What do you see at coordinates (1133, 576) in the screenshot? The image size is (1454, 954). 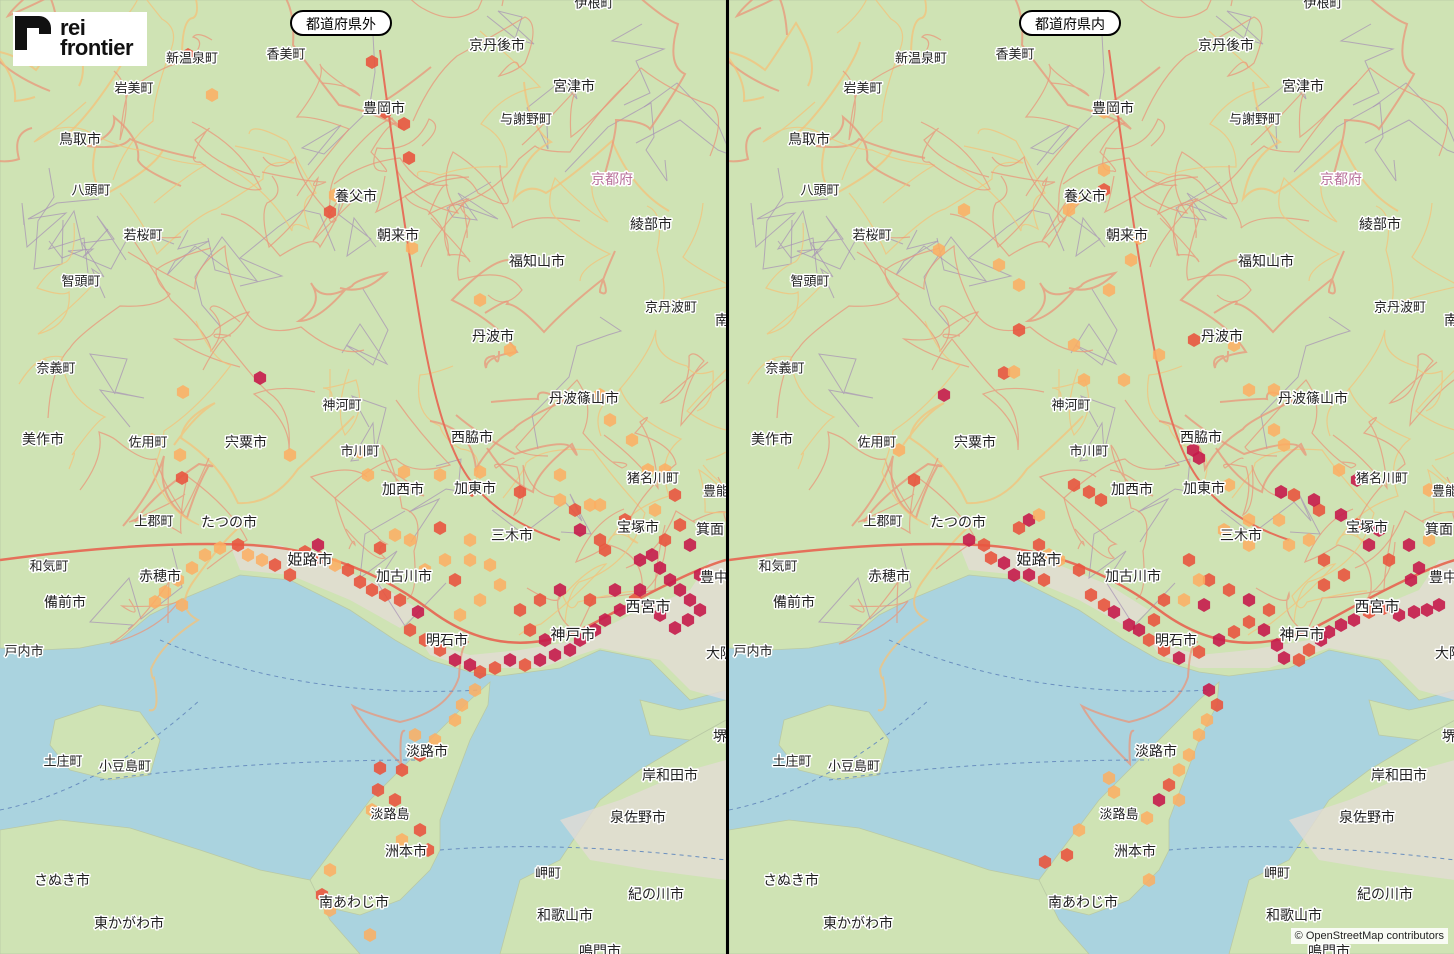 I see `place-label: 加古川市` at bounding box center [1133, 576].